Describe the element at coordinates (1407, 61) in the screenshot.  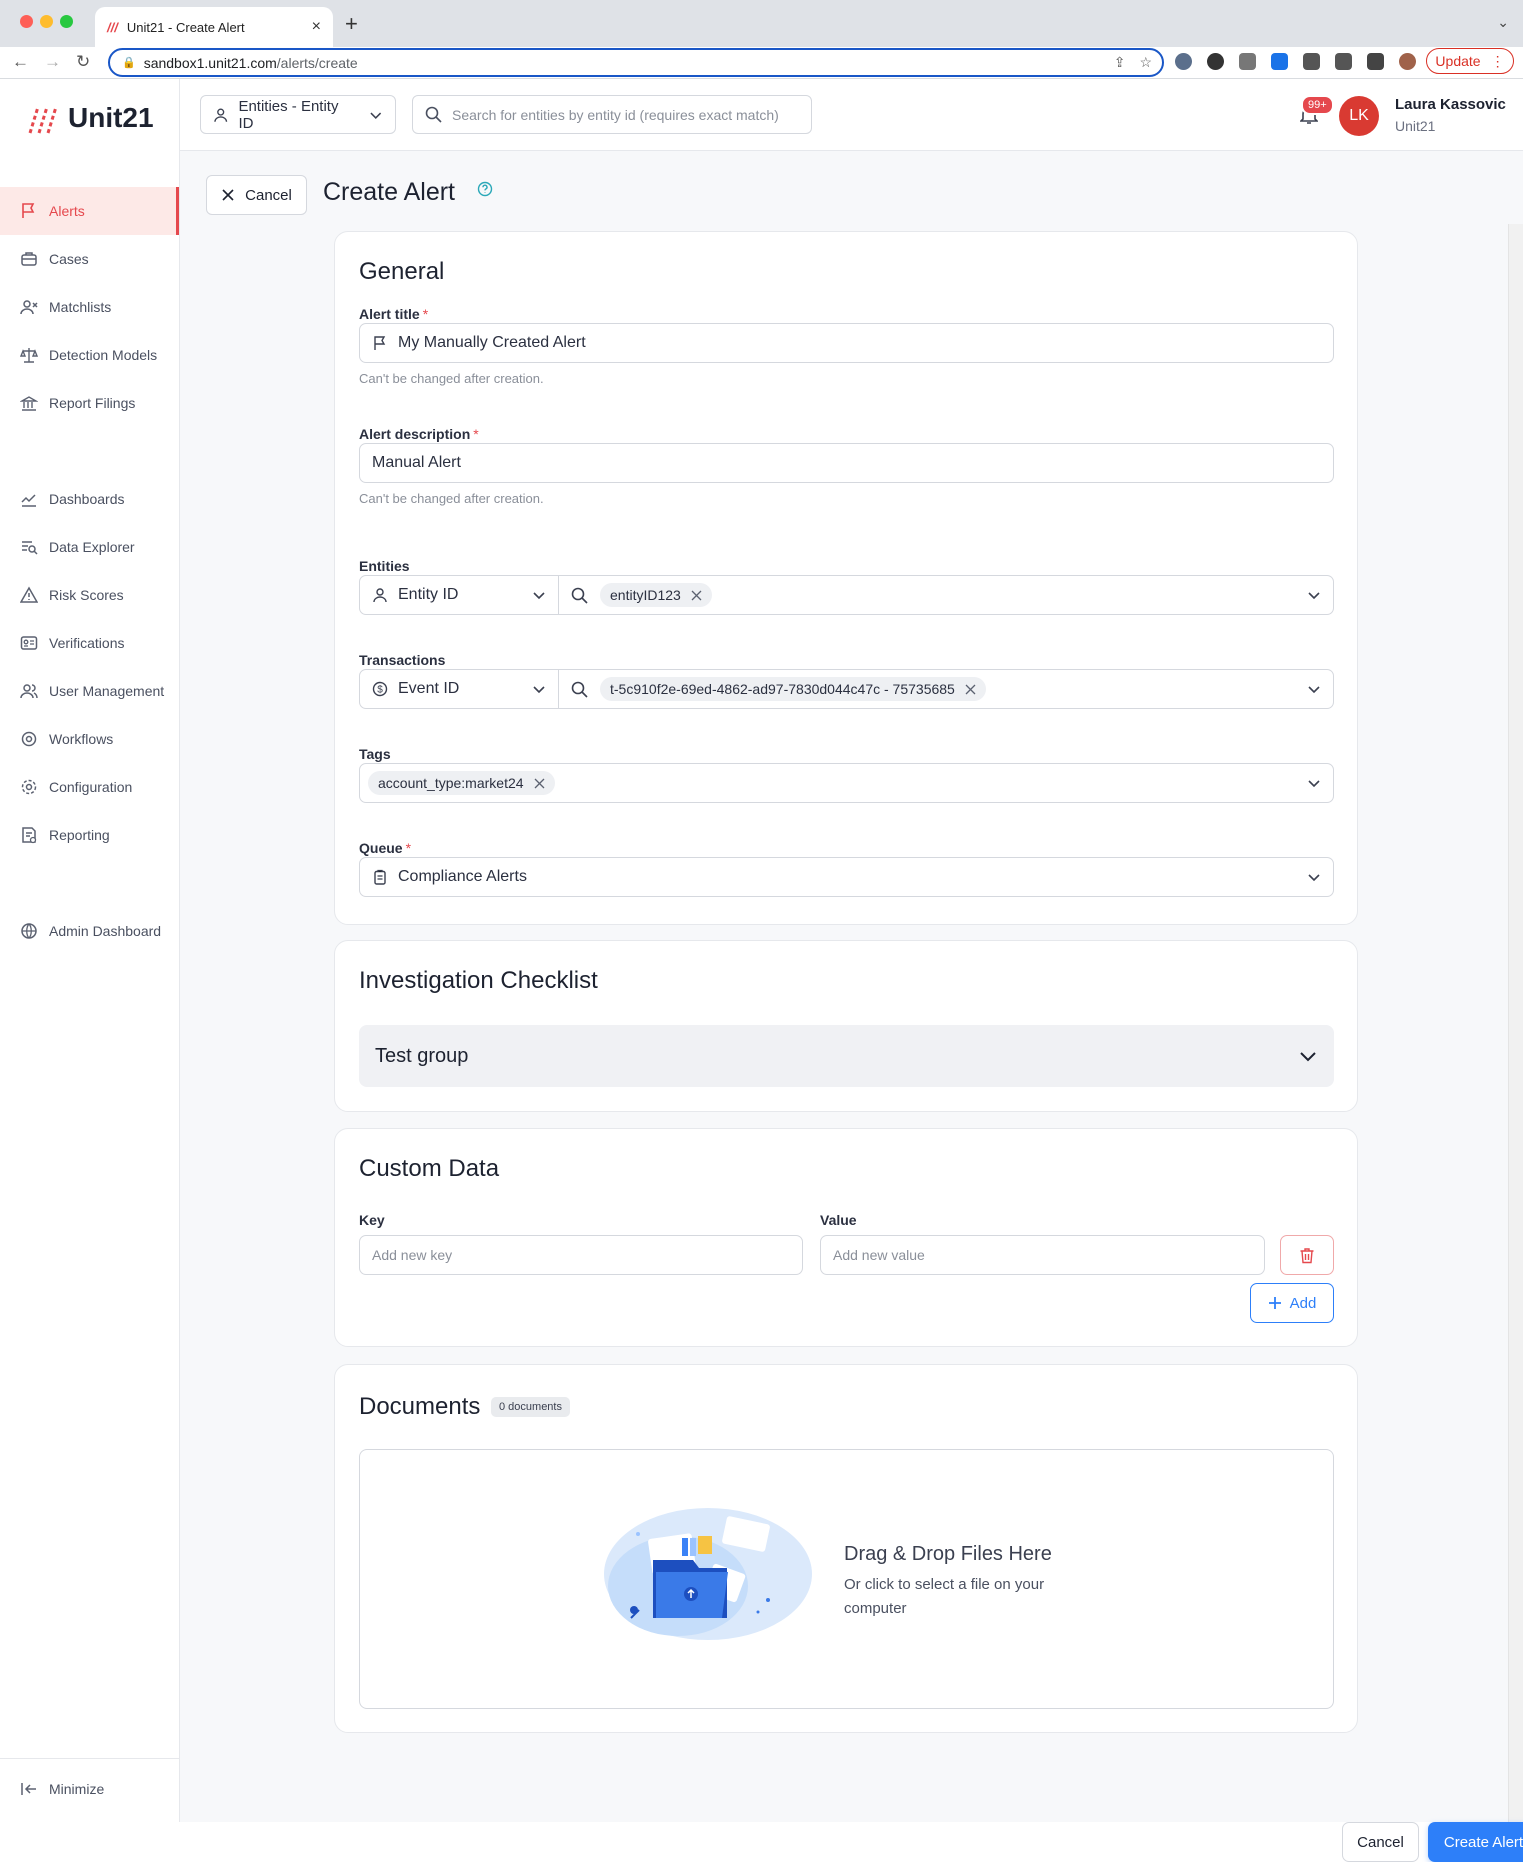
I see `profile-avatar-icon` at that location.